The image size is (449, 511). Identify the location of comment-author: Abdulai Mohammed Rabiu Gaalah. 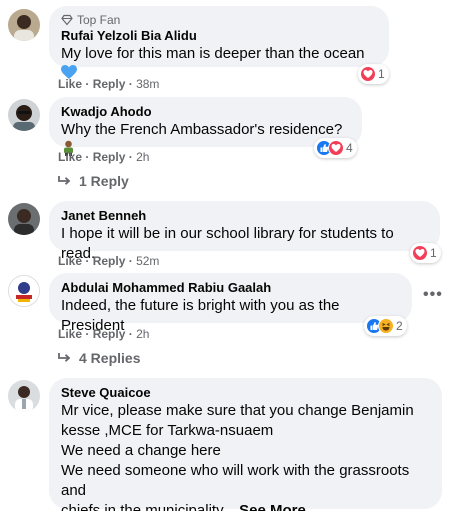
(230, 288).